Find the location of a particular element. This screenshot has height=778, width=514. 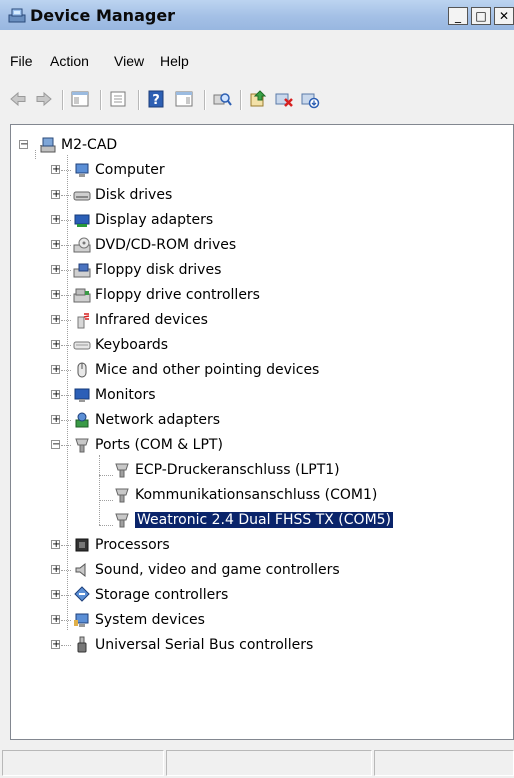

toolbar: ? is located at coordinates (257, 99).